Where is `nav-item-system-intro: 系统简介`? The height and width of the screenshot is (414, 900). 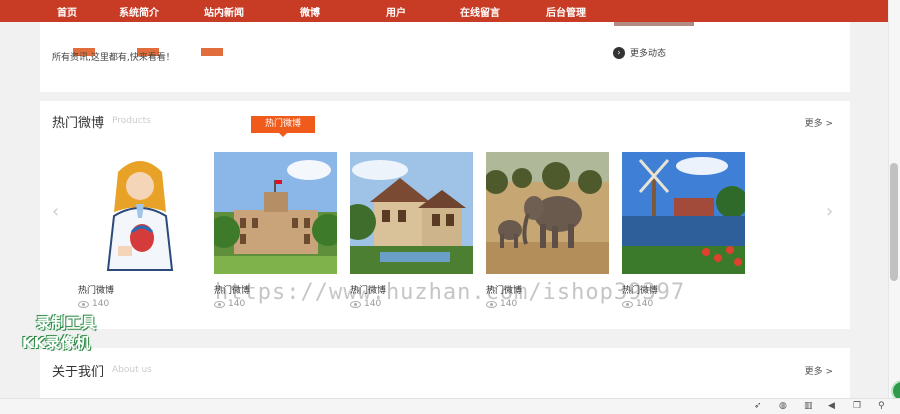 nav-item-system-intro: 系统简介 is located at coordinates (139, 11).